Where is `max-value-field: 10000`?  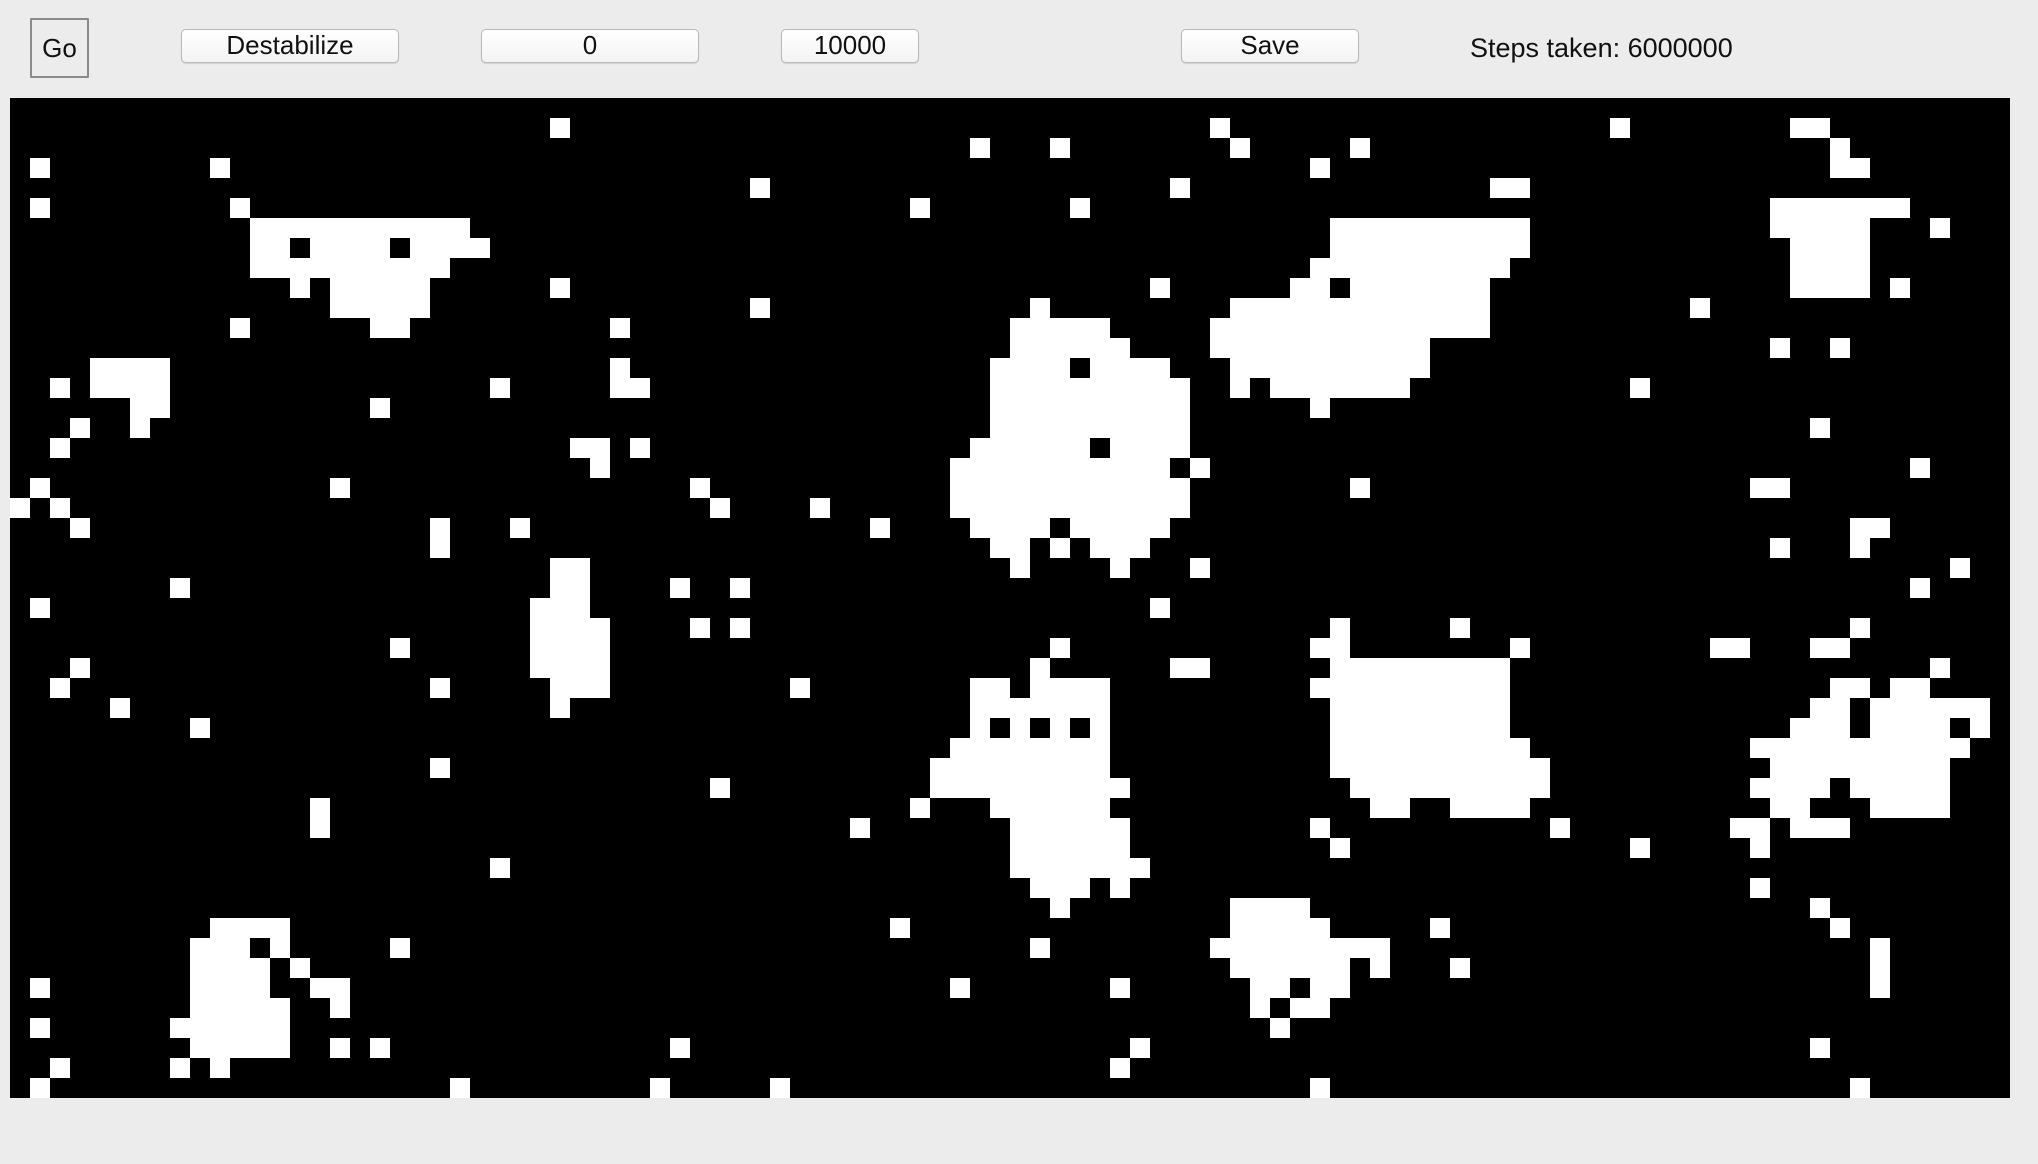 max-value-field: 10000 is located at coordinates (850, 46).